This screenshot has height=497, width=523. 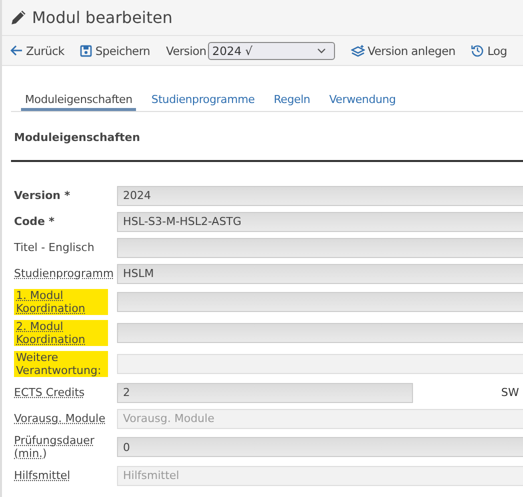 I want to click on chevron-down-icon, so click(x=321, y=51).